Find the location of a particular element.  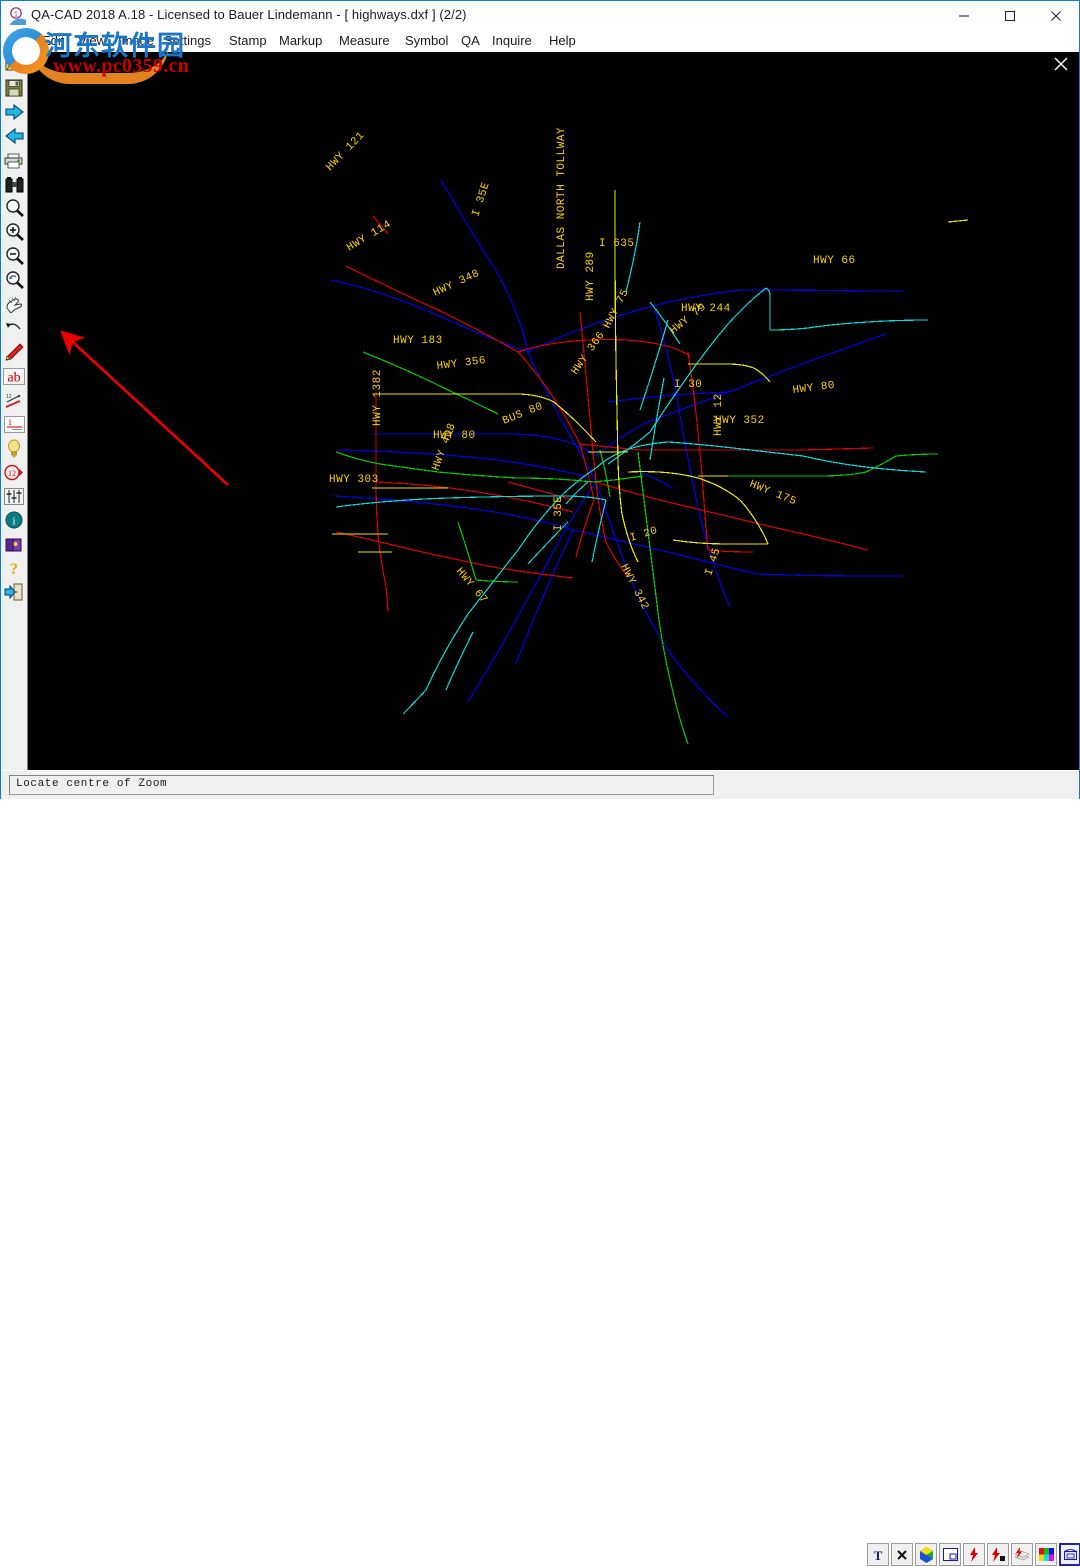

status-tool-buttons: T is located at coordinates (973, 1555).